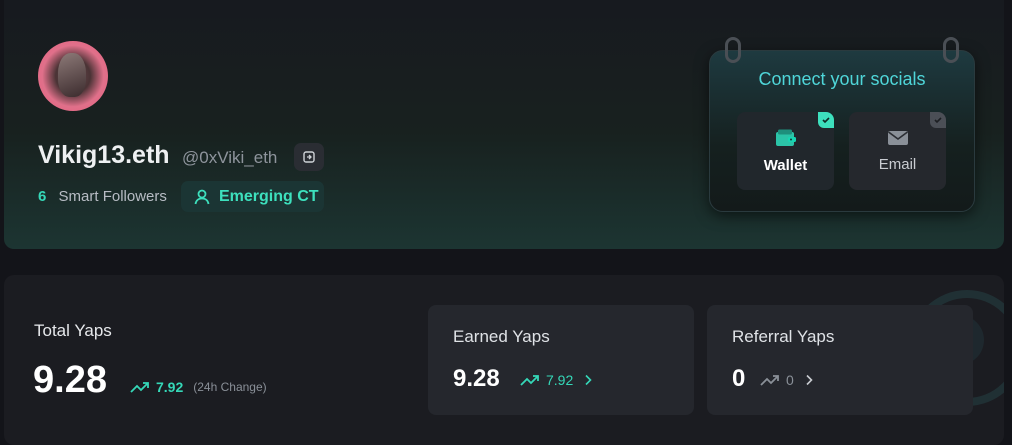 This screenshot has width=1012, height=445. What do you see at coordinates (739, 378) in the screenshot?
I see `referral-yaps-value: 0` at bounding box center [739, 378].